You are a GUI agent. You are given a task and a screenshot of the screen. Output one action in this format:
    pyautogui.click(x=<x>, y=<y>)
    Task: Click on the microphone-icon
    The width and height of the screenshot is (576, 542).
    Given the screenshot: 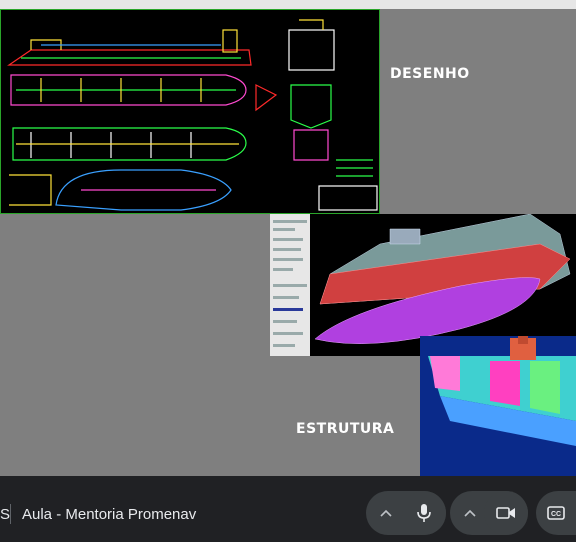 What is the action you would take?
    pyautogui.click(x=424, y=513)
    